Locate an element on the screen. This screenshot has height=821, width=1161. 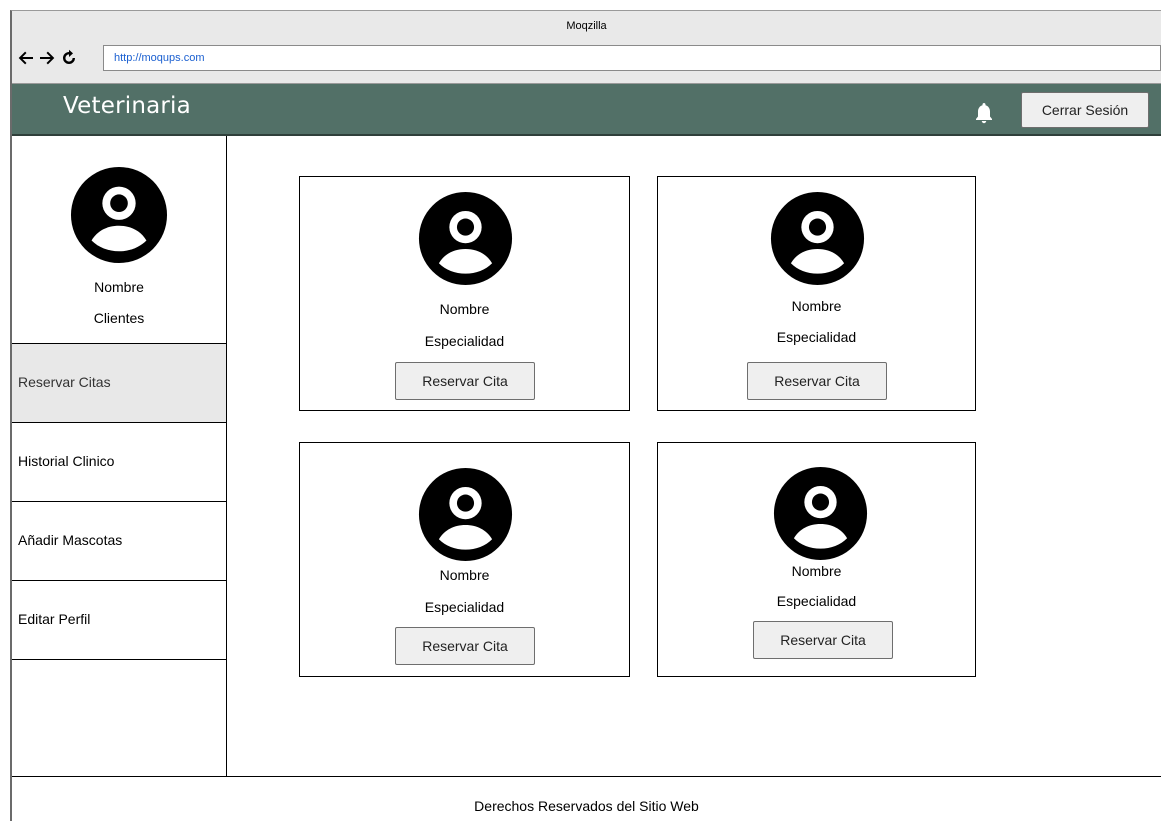
profile-name: Nombre is located at coordinates (119, 287).